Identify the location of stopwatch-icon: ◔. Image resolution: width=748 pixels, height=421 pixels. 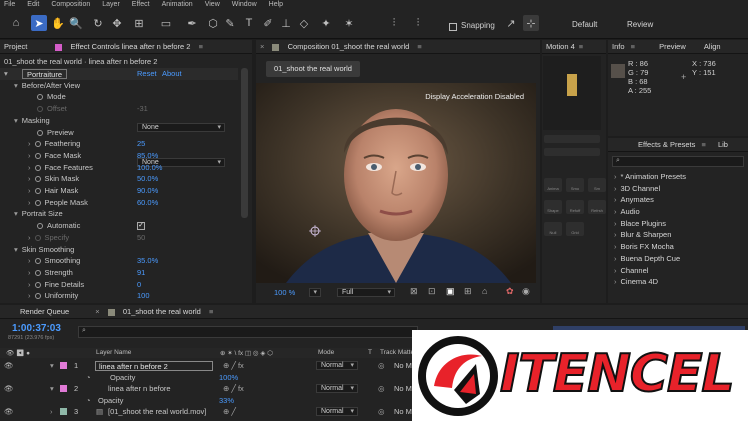
(88, 401).